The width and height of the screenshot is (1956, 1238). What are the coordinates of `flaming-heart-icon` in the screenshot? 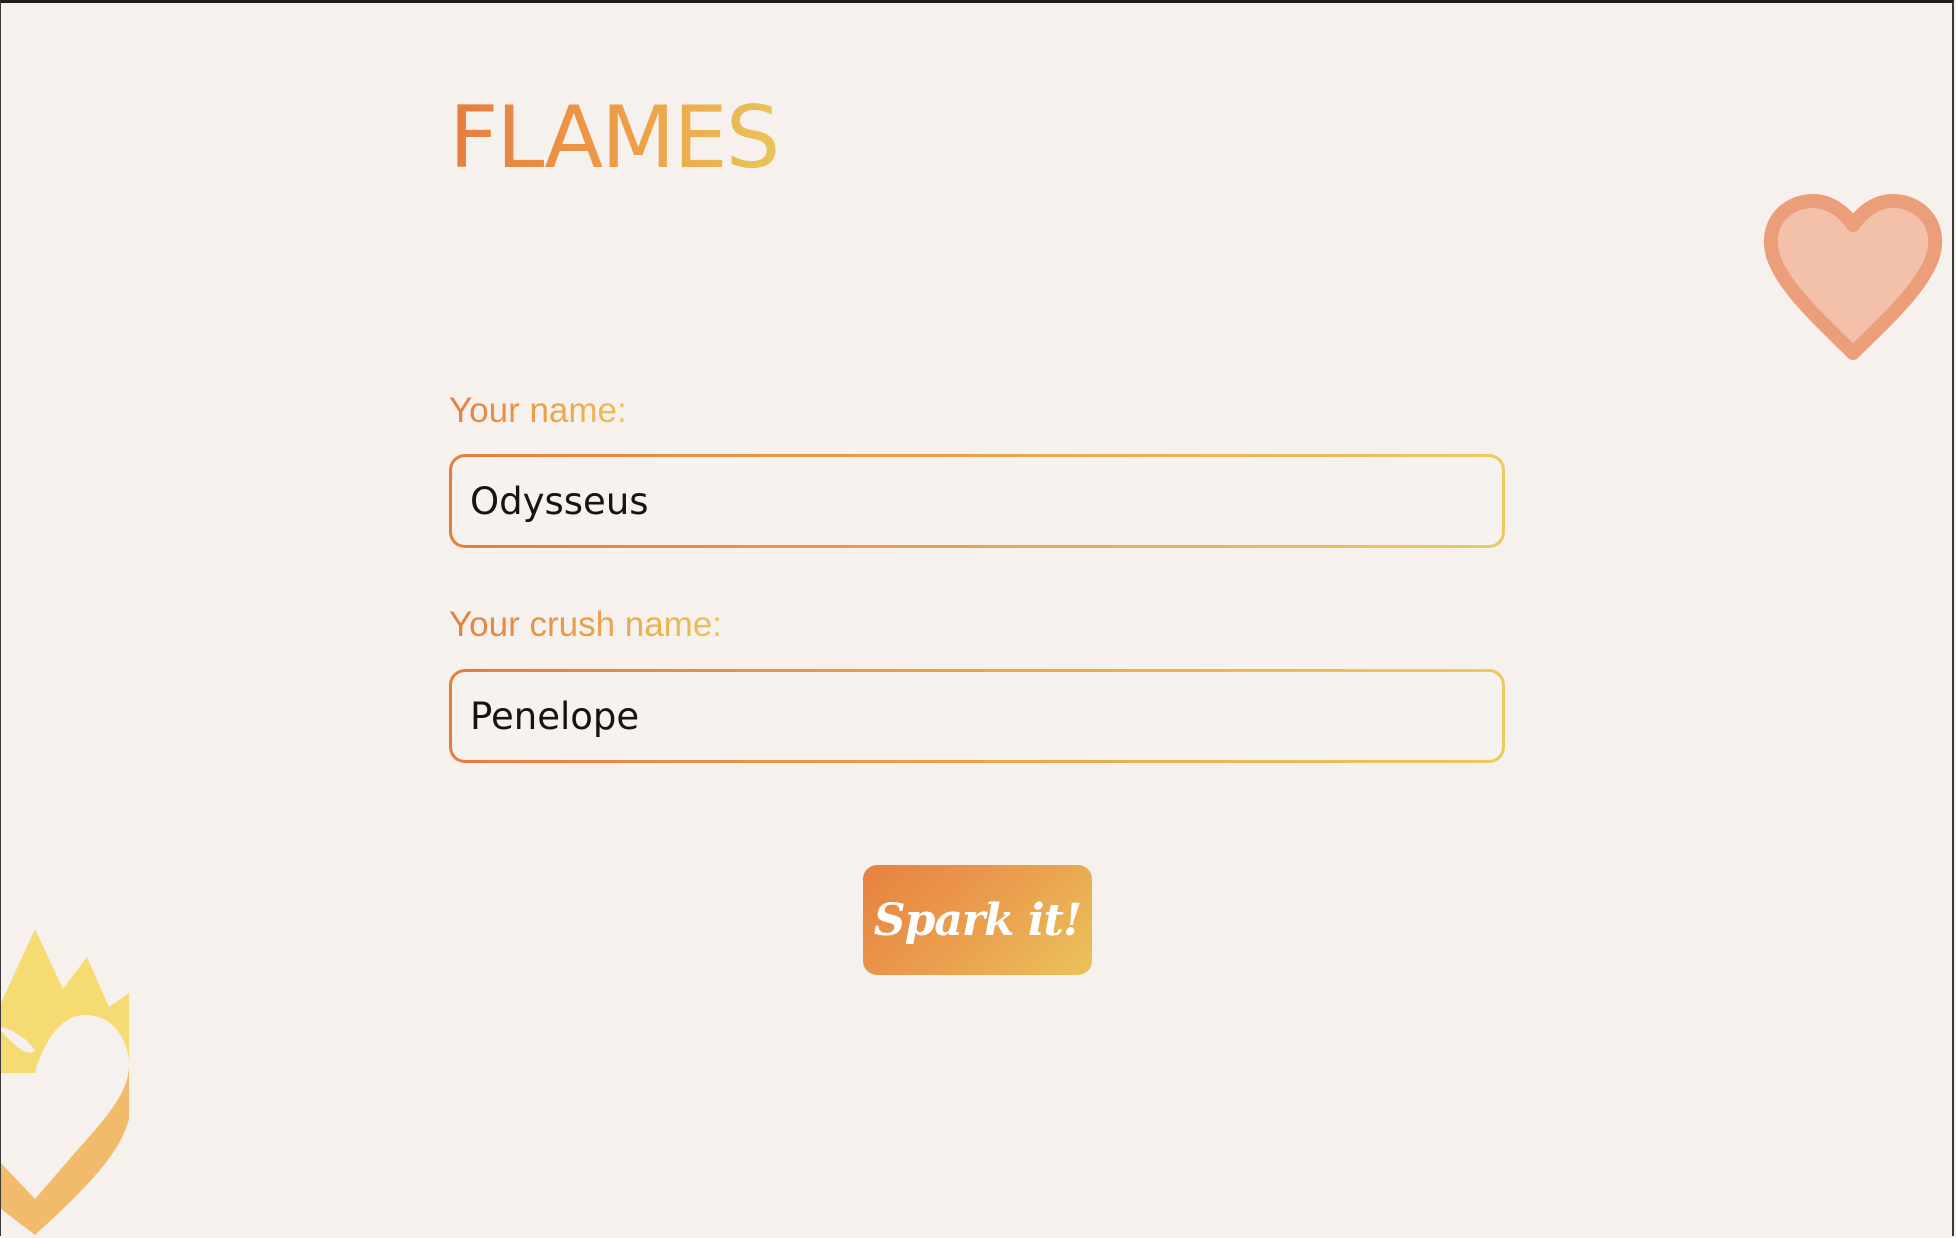 It's located at (66, 1079).